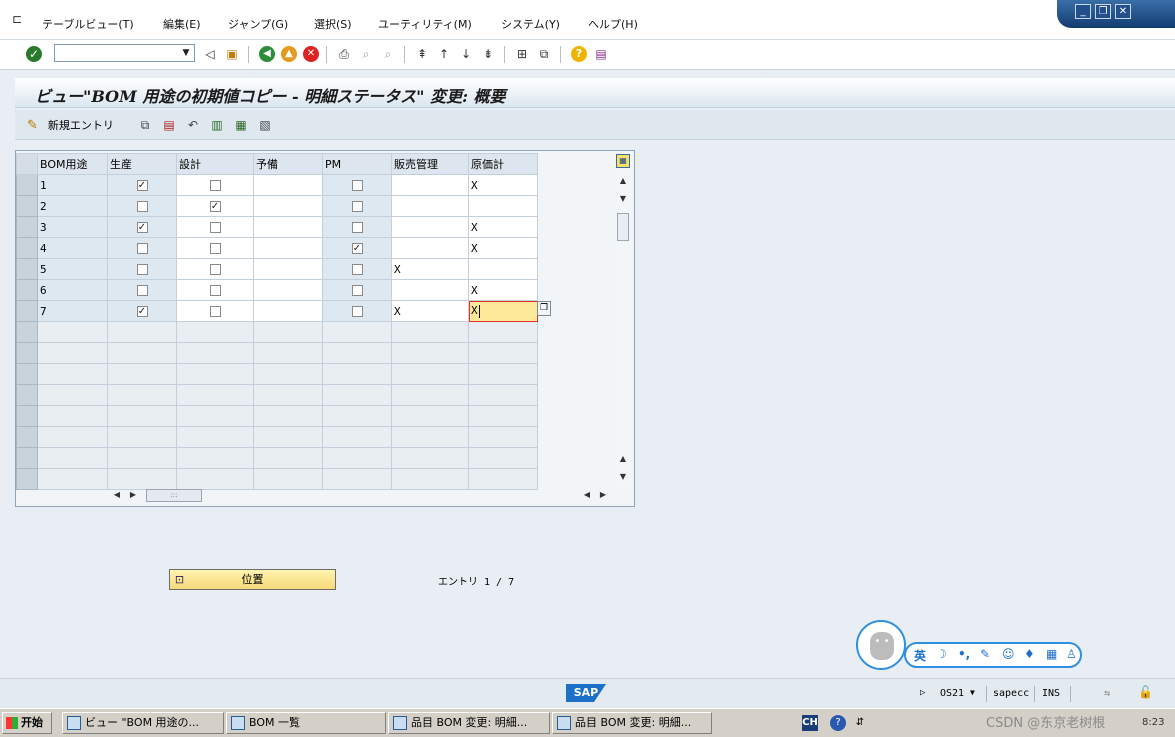 This screenshot has width=1175, height=737. Describe the element at coordinates (182, 24) in the screenshot. I see `menu-edit: 編集(E)` at that location.